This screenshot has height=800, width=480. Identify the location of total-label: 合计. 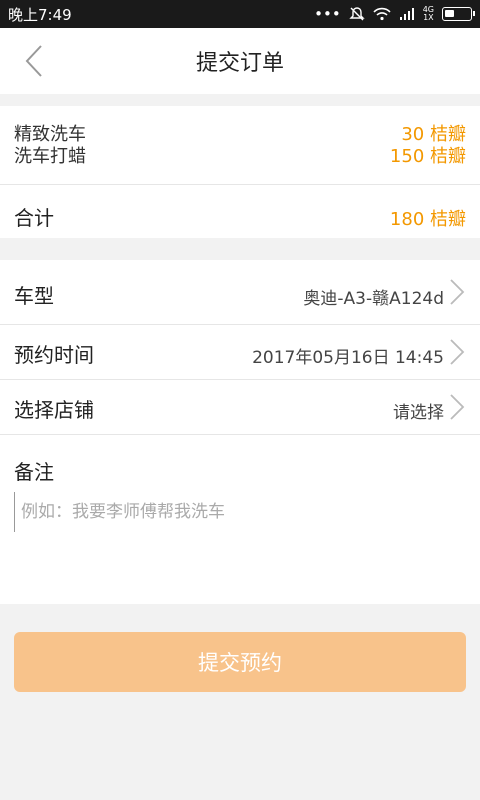
(34, 218).